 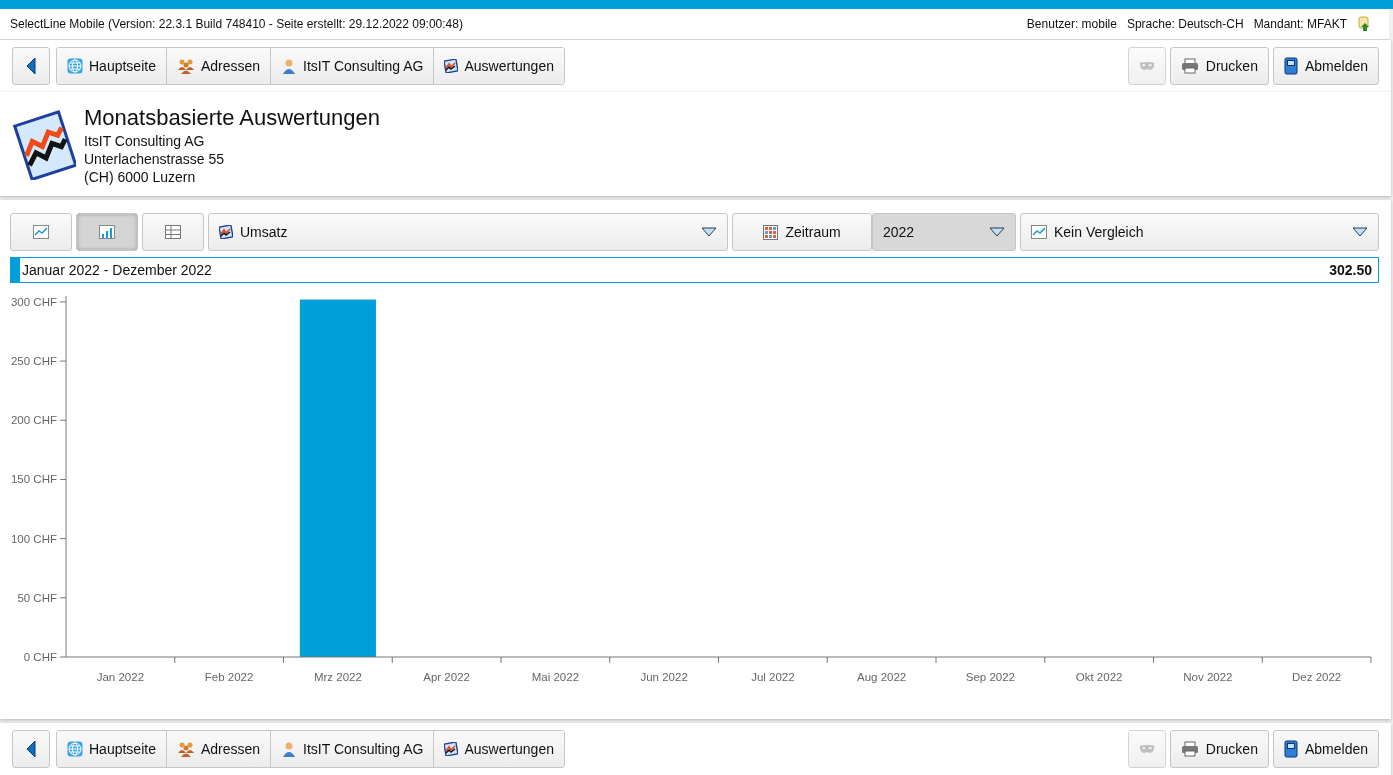 I want to click on period-button: Zeitraum, so click(x=802, y=232).